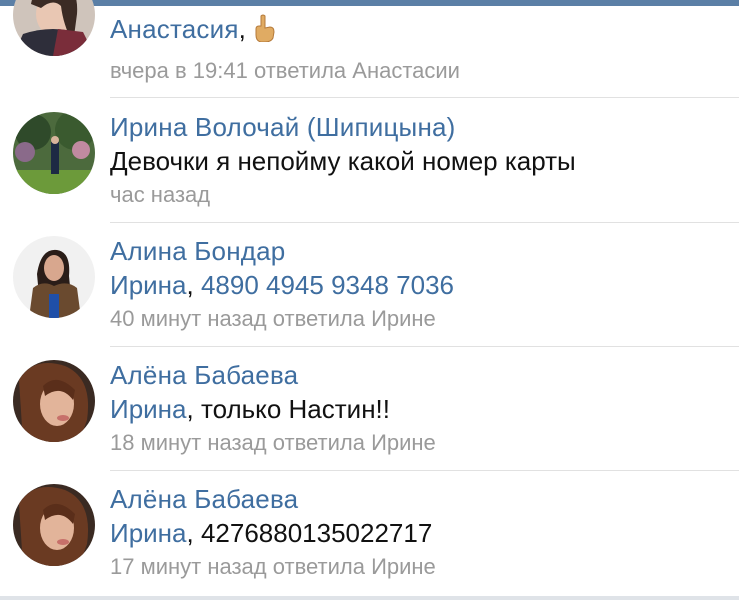 The height and width of the screenshot is (600, 739). What do you see at coordinates (273, 319) in the screenshot?
I see `comment-meta: 40 минут назад ответила Ирине` at bounding box center [273, 319].